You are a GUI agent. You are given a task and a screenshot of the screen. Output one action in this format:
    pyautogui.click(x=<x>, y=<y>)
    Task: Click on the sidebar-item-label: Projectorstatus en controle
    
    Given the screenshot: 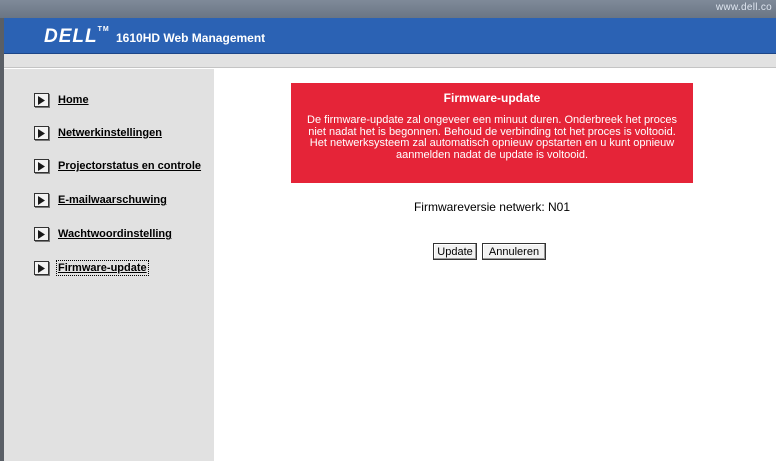 What is the action you would take?
    pyautogui.click(x=129, y=166)
    